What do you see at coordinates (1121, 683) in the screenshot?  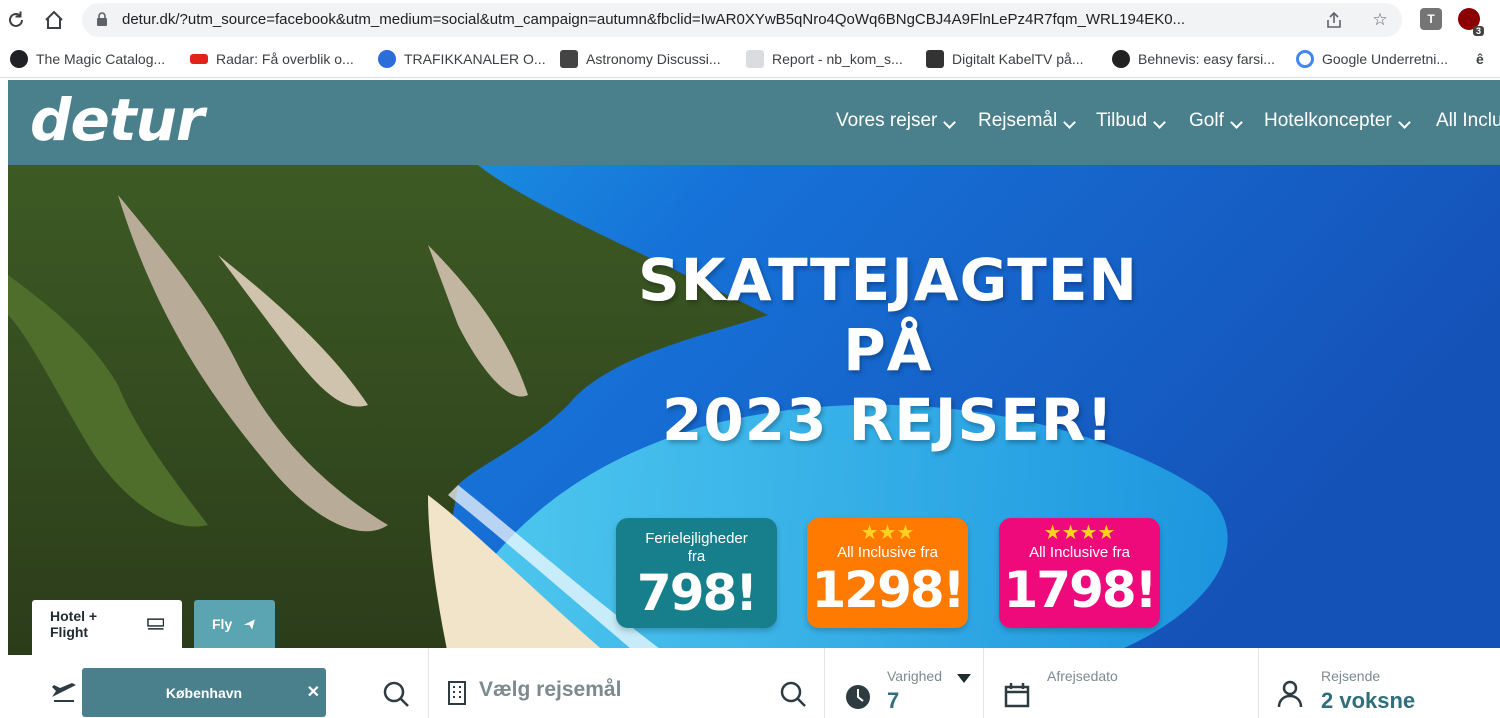 I see `departure-segment: Afrejsedato` at bounding box center [1121, 683].